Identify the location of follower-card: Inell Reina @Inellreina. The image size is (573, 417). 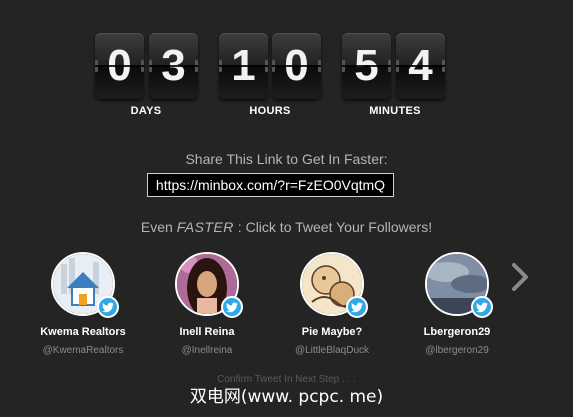
(207, 304).